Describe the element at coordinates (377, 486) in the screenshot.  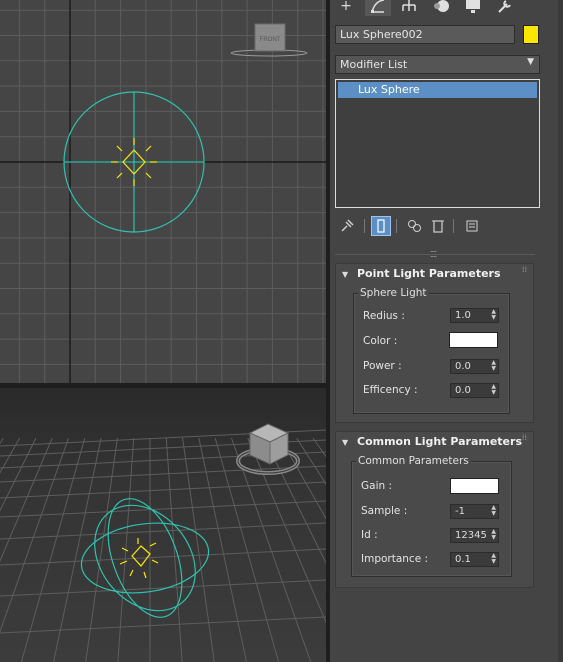
I see `gain-label: Gain :` at that location.